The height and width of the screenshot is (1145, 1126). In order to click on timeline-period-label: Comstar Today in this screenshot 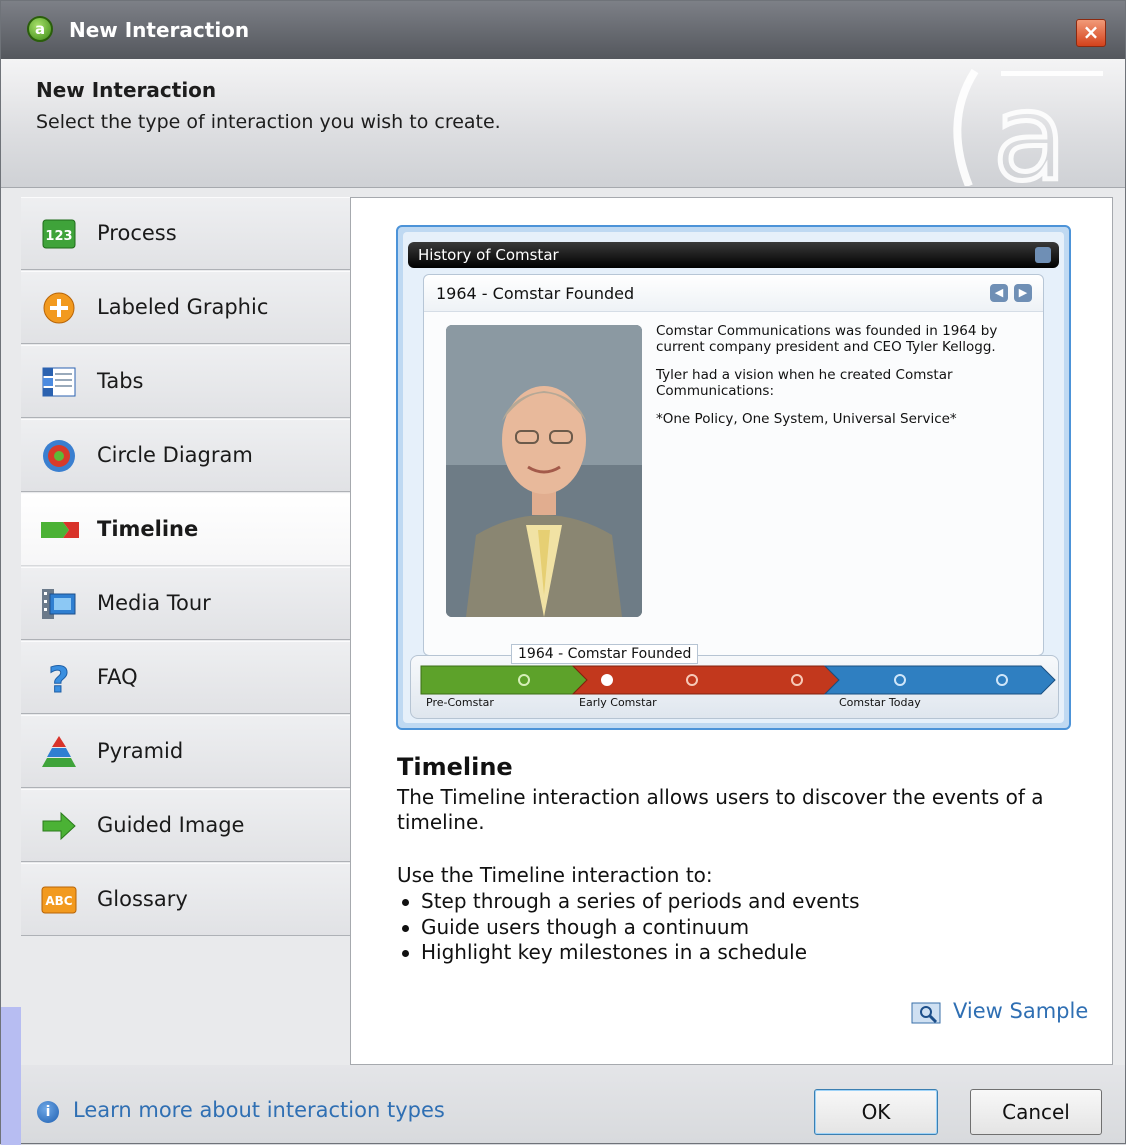, I will do `click(880, 702)`.